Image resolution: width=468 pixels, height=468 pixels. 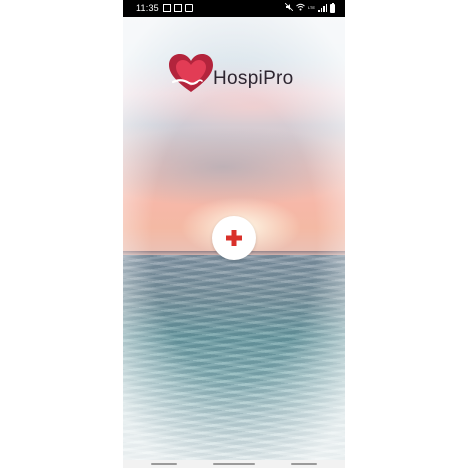 What do you see at coordinates (304, 464) in the screenshot?
I see `back-button` at bounding box center [304, 464].